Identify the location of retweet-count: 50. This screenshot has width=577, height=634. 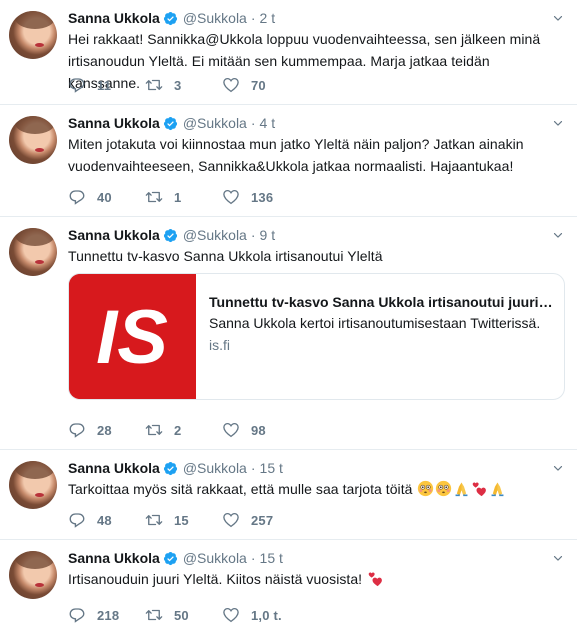
(181, 615).